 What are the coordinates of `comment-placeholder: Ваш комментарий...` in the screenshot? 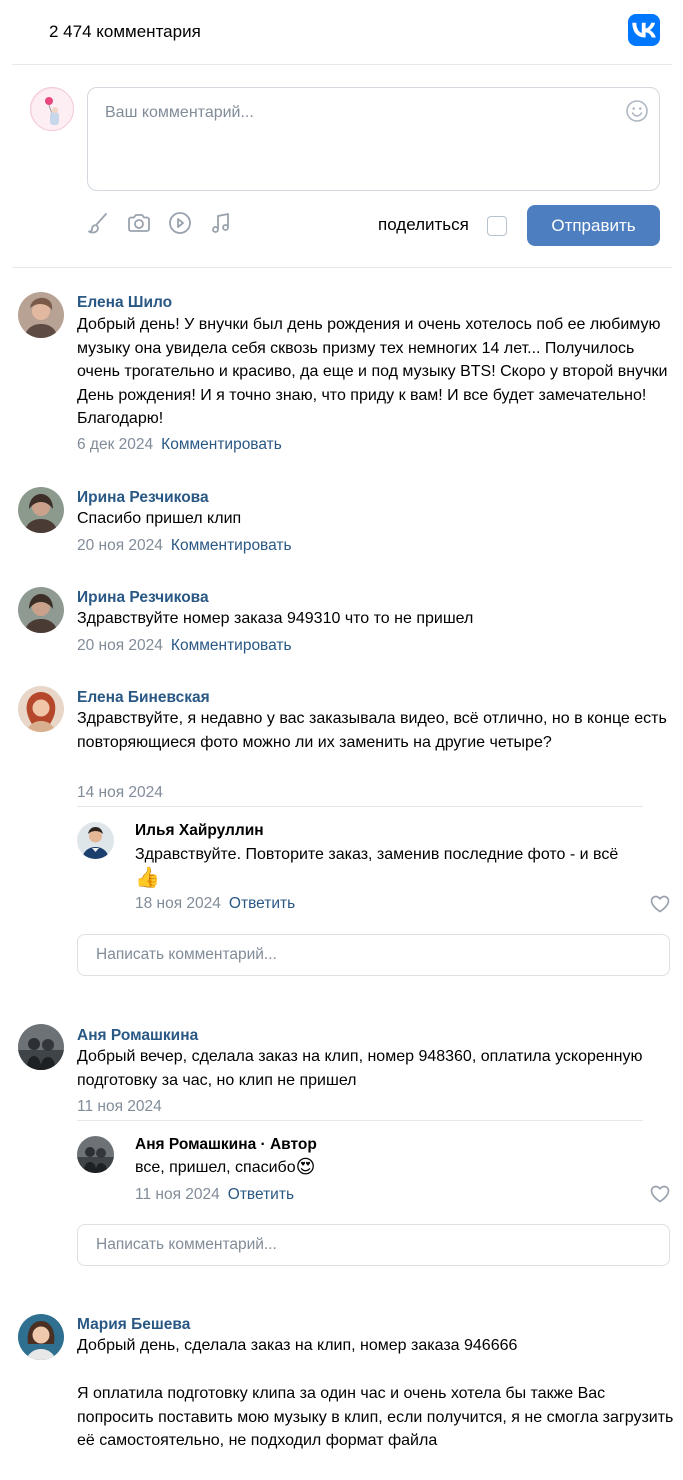 It's located at (179, 112).